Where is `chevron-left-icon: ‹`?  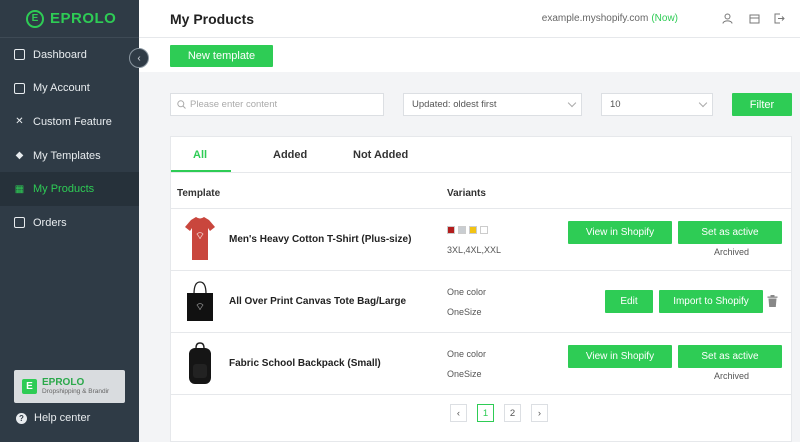
chevron-left-icon: ‹ is located at coordinates (139, 58).